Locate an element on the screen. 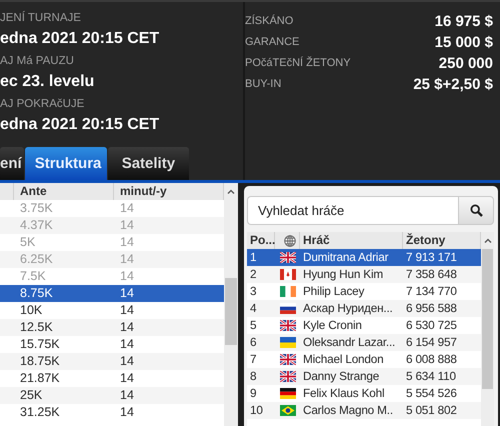 Image resolution: width=500 pixels, height=426 pixels. table-cell-text: 10K is located at coordinates (31, 310).